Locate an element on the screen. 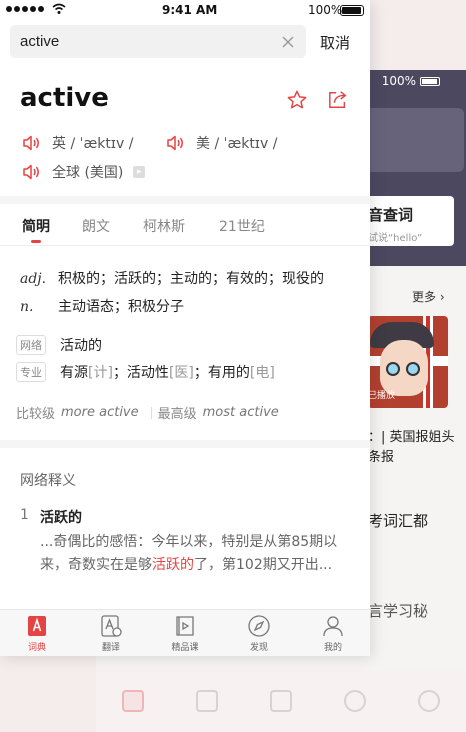 This screenshot has width=466, height=732. user-icon is located at coordinates (333, 626).